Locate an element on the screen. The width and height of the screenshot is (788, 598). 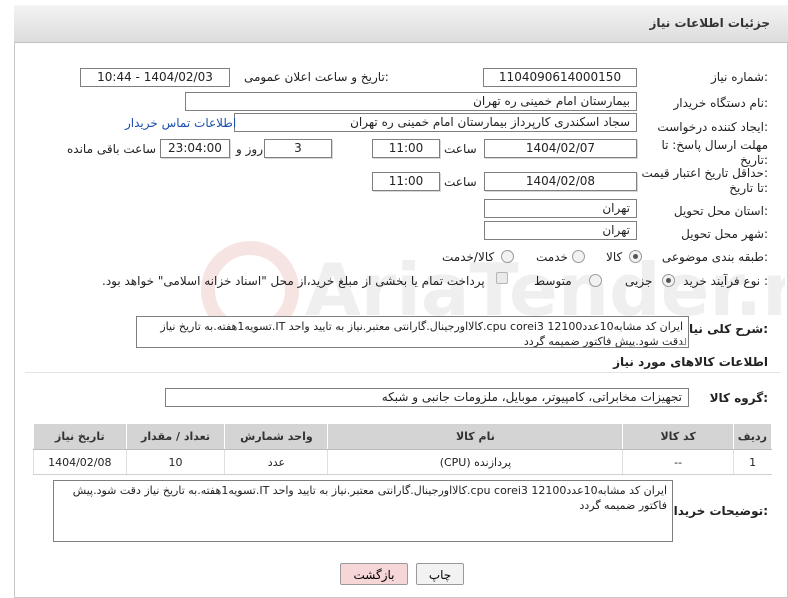
min-price-date-field: 1404/02/08 is located at coordinates (560, 181).